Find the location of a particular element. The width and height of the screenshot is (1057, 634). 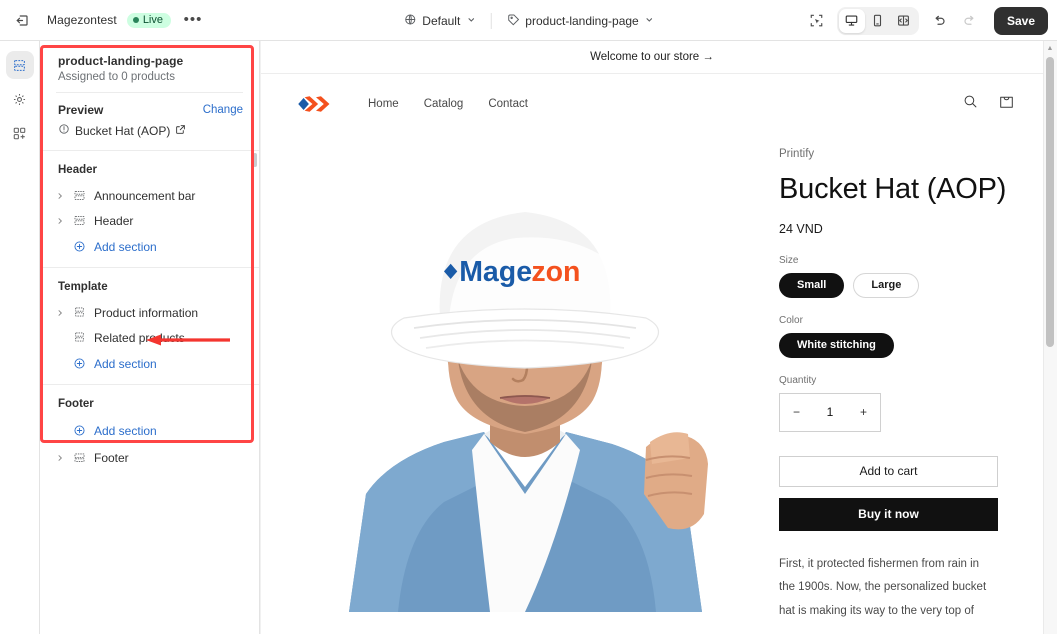

exit-to-admin-icon is located at coordinates (22, 20).